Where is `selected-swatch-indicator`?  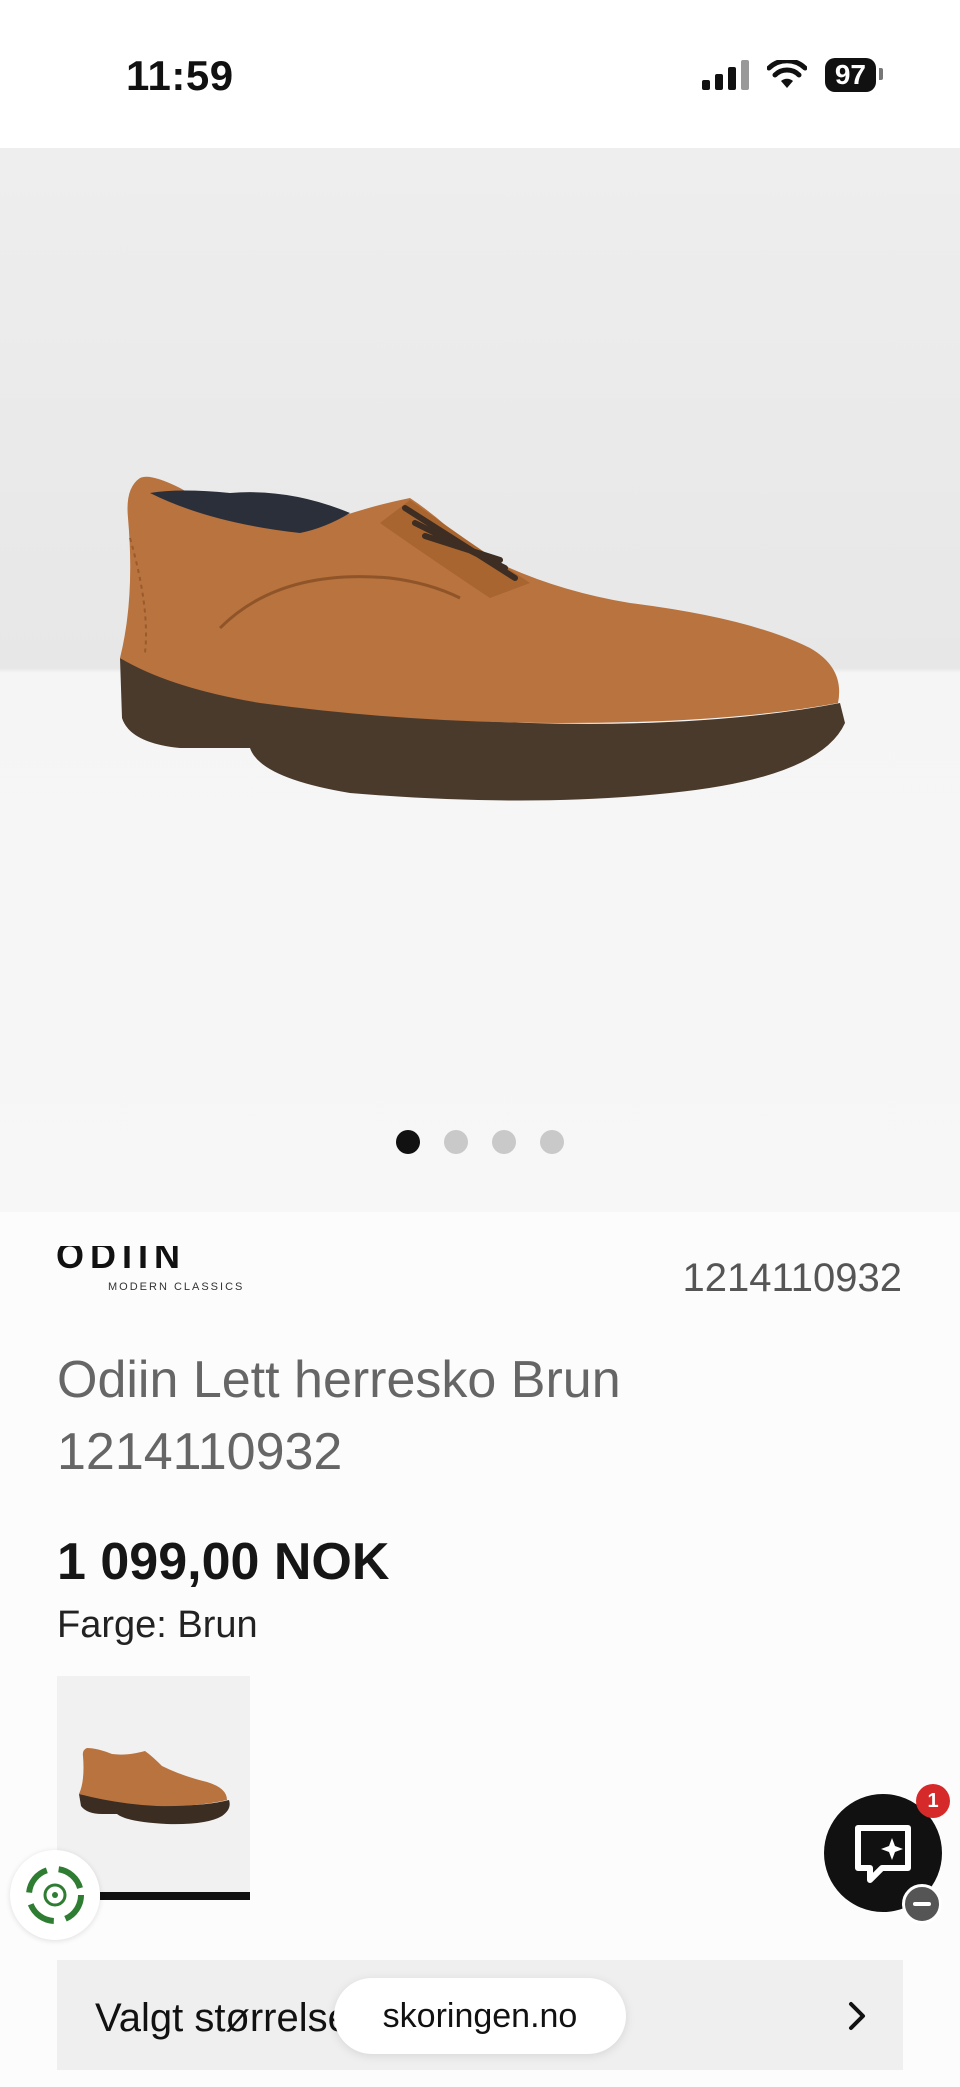 selected-swatch-indicator is located at coordinates (175, 1896).